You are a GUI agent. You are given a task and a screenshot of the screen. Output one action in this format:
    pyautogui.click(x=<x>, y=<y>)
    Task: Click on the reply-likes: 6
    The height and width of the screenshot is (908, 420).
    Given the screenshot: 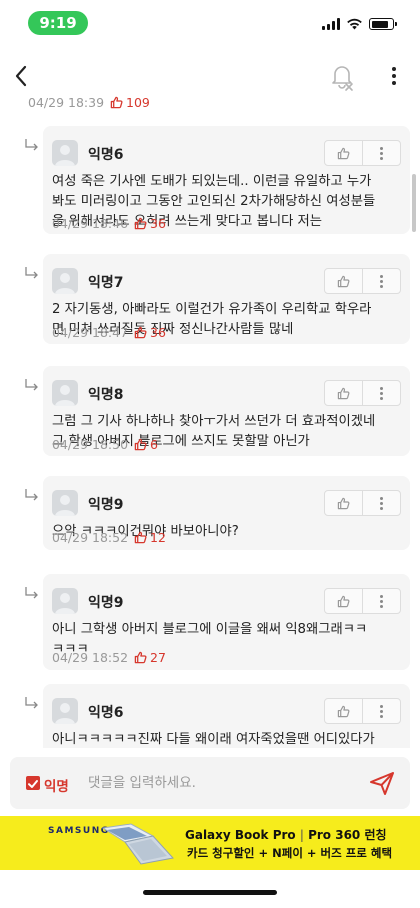 What is the action you would take?
    pyautogui.click(x=146, y=444)
    